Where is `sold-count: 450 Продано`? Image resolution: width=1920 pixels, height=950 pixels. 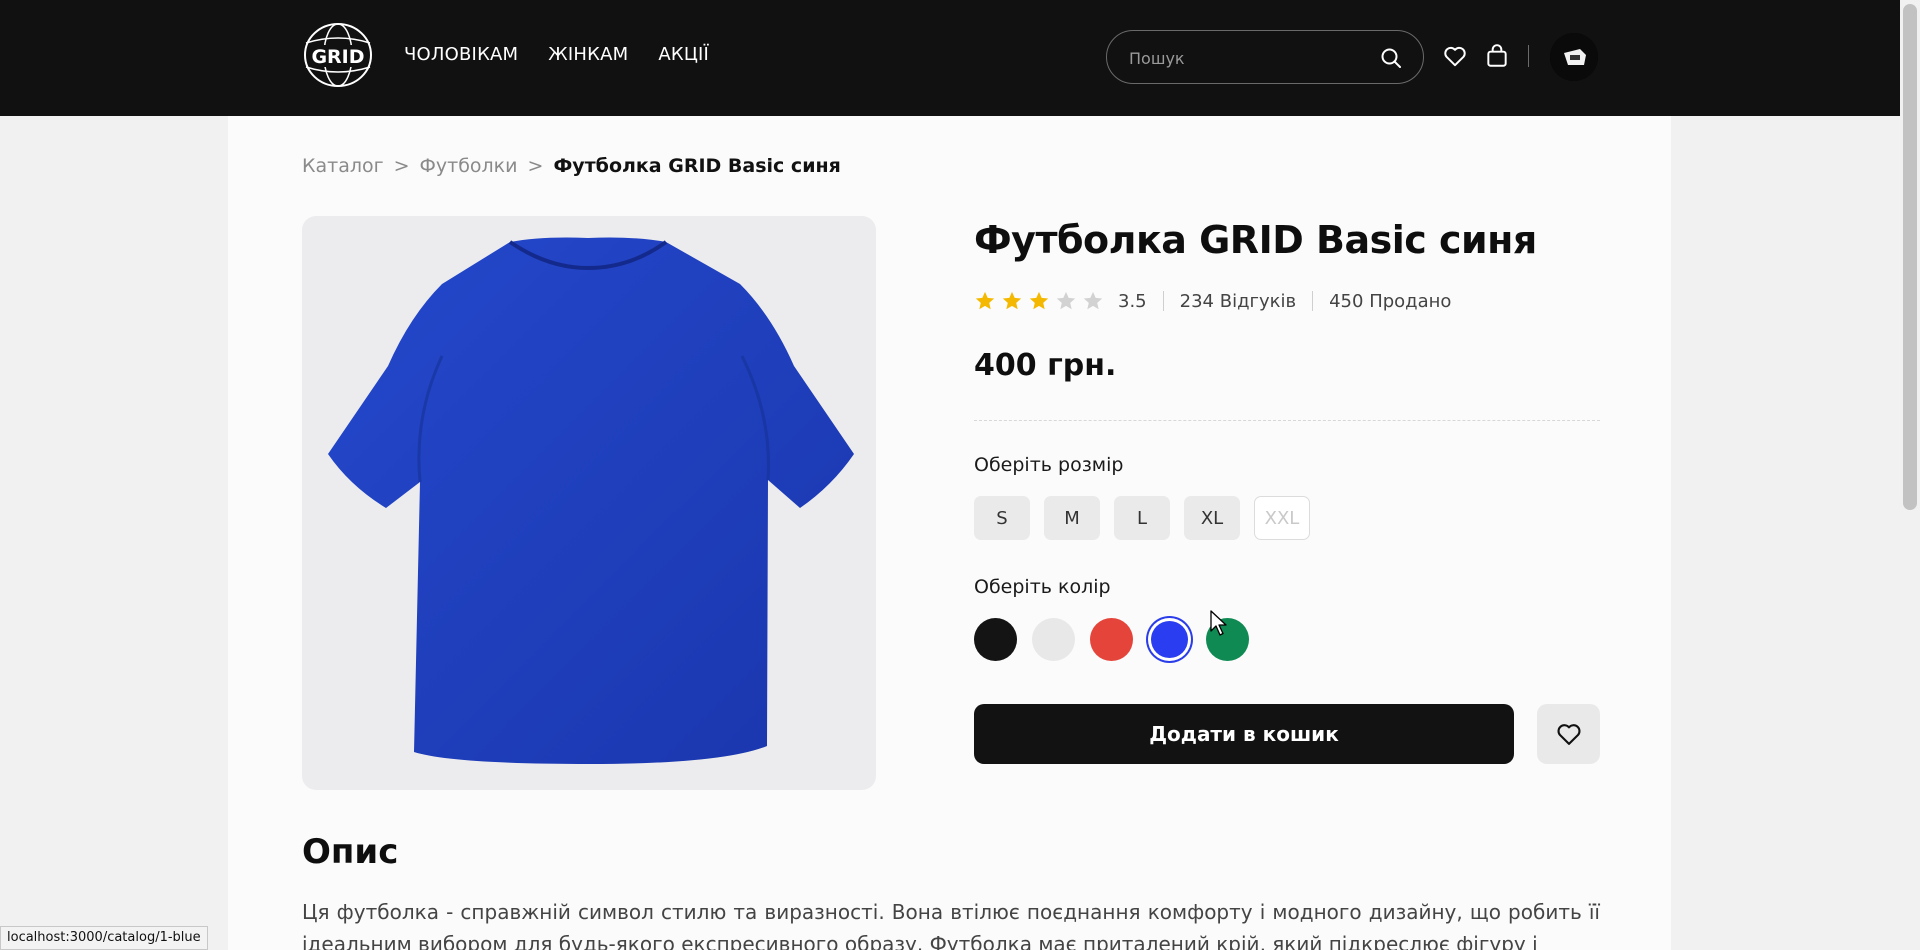
sold-count: 450 Продано is located at coordinates (1390, 301).